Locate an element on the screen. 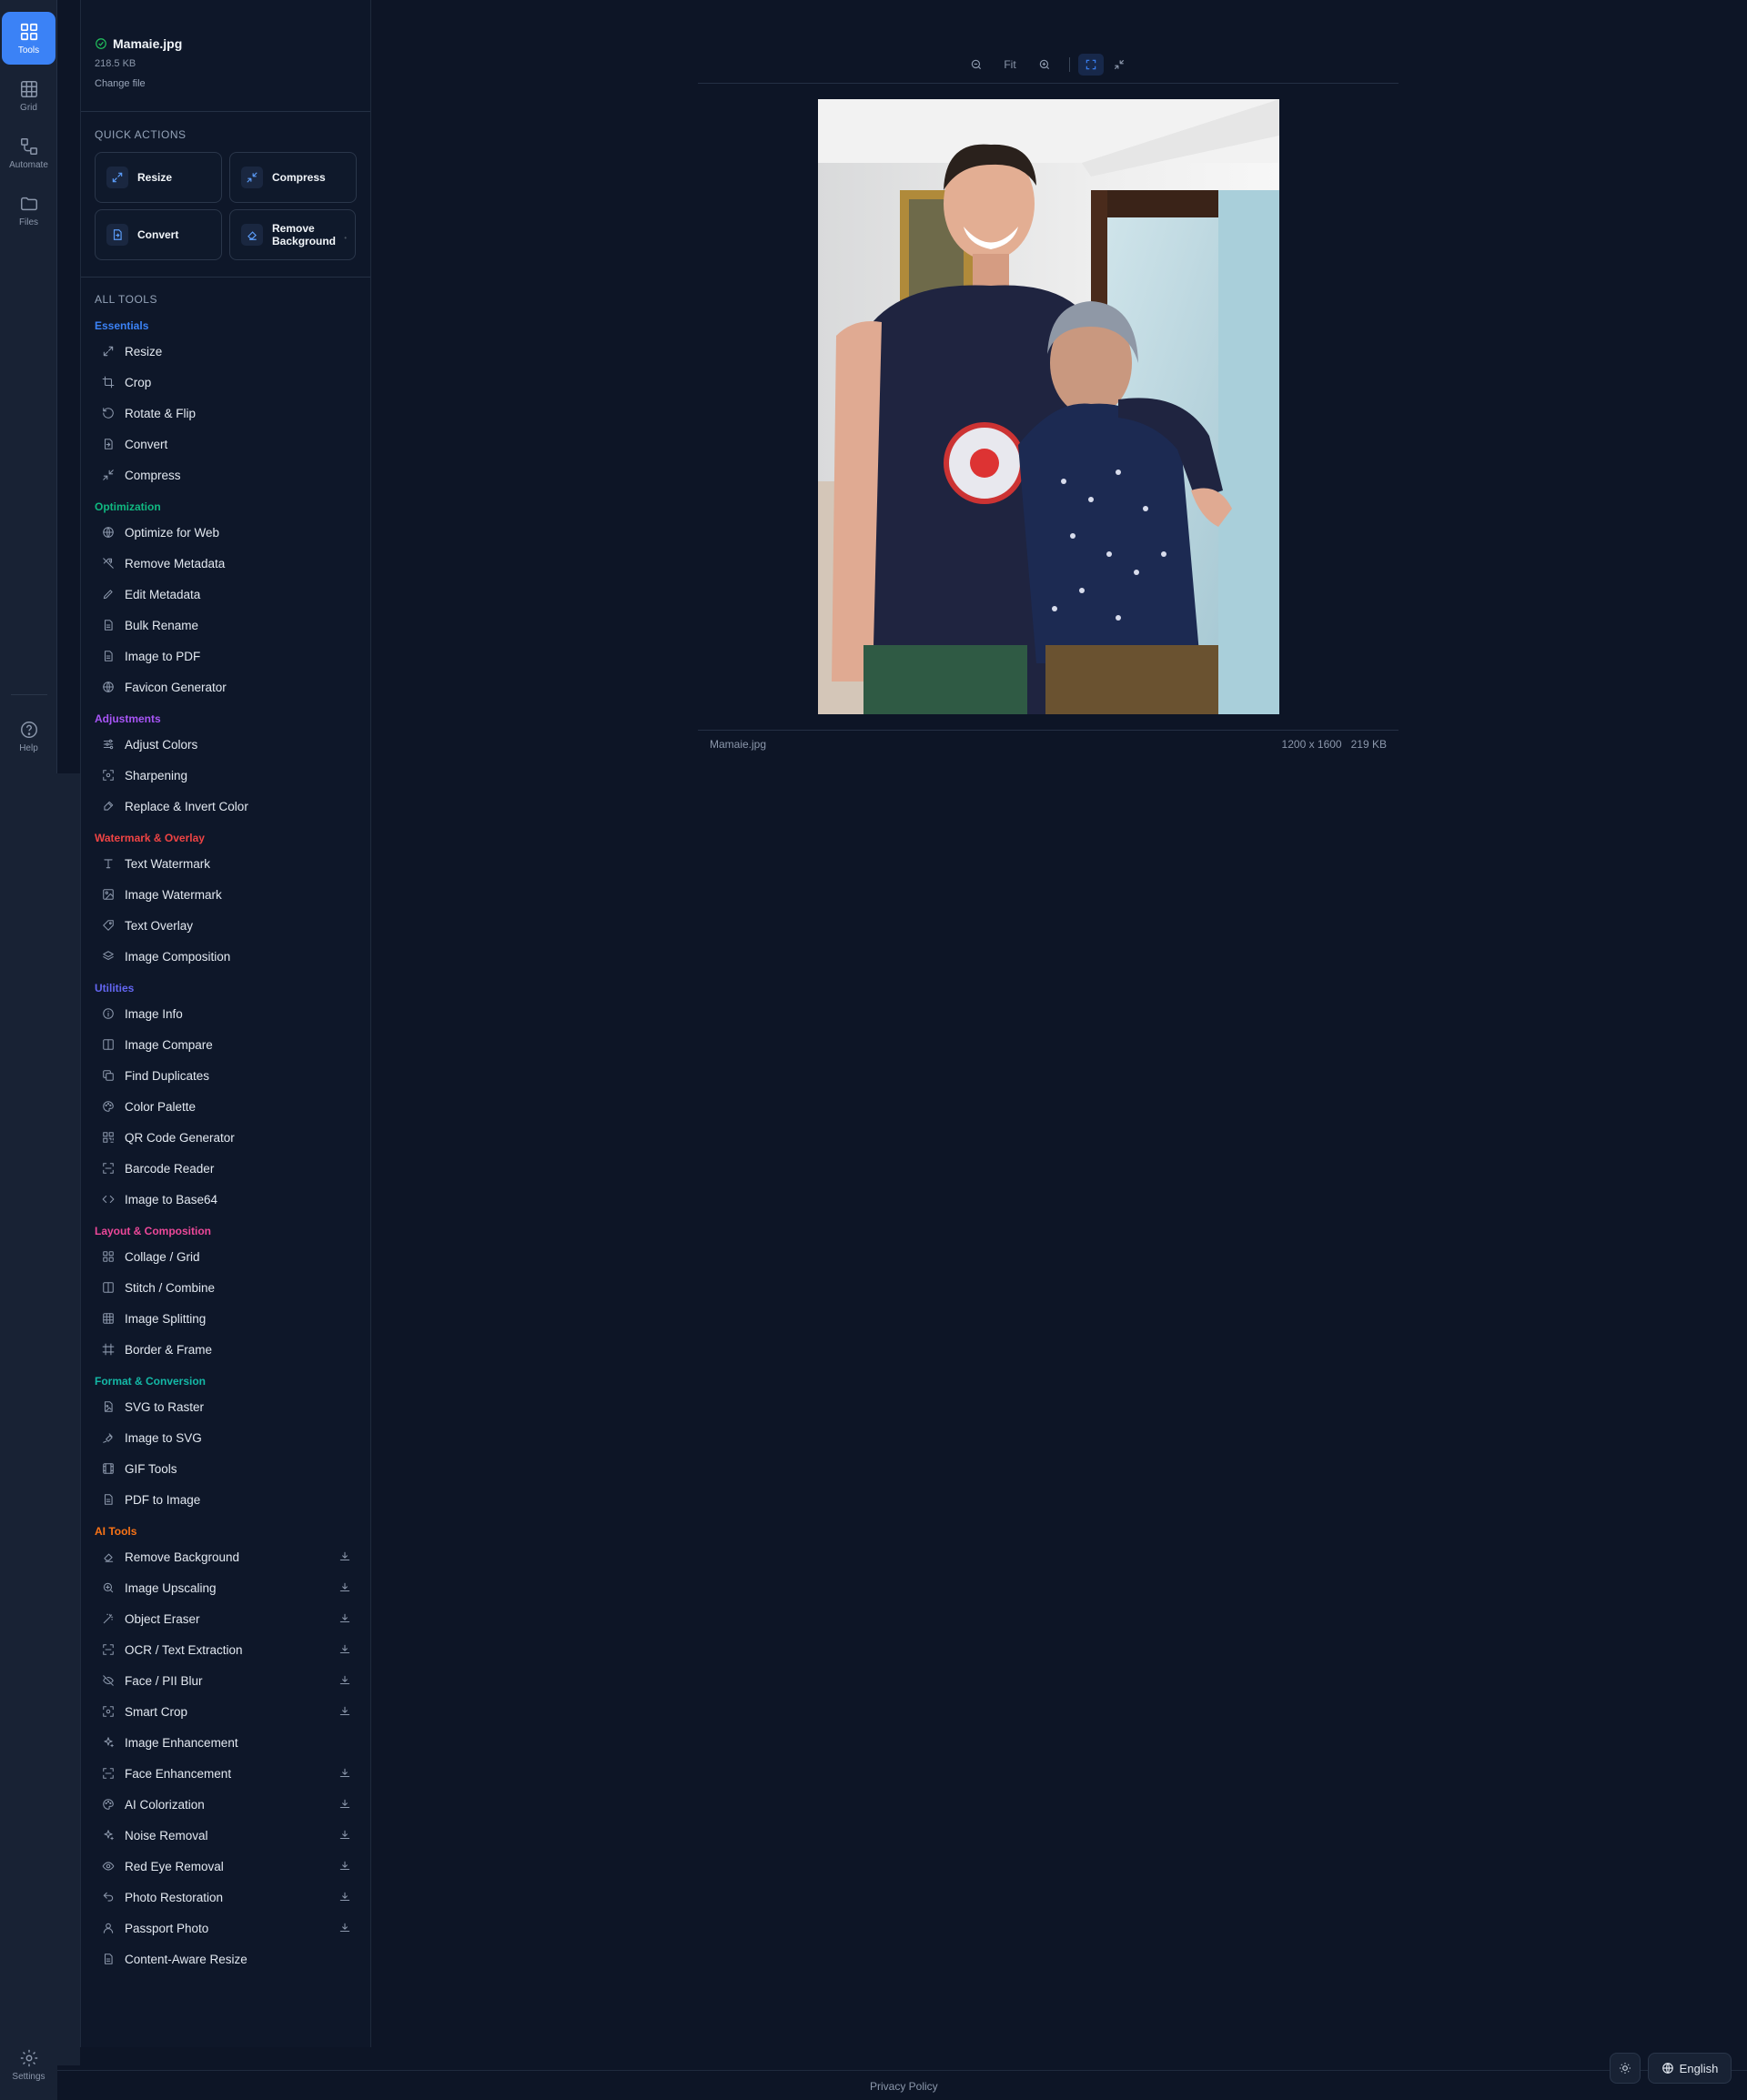 The image size is (1747, 2100). tool-item-image-info: Image Info is located at coordinates (227, 1013).